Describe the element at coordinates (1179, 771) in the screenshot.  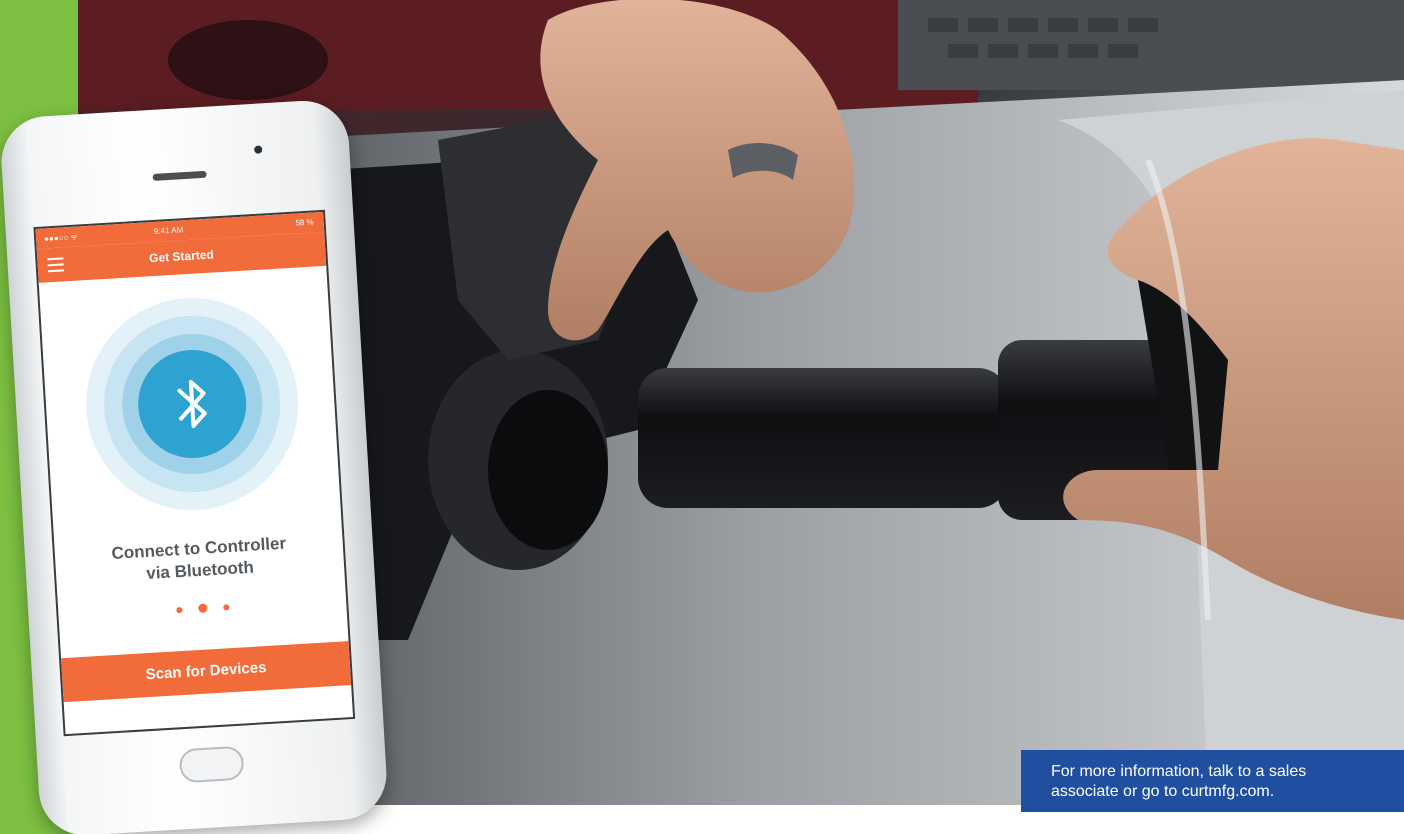
I see `info-line-1: For more information, talk to a sales` at that location.